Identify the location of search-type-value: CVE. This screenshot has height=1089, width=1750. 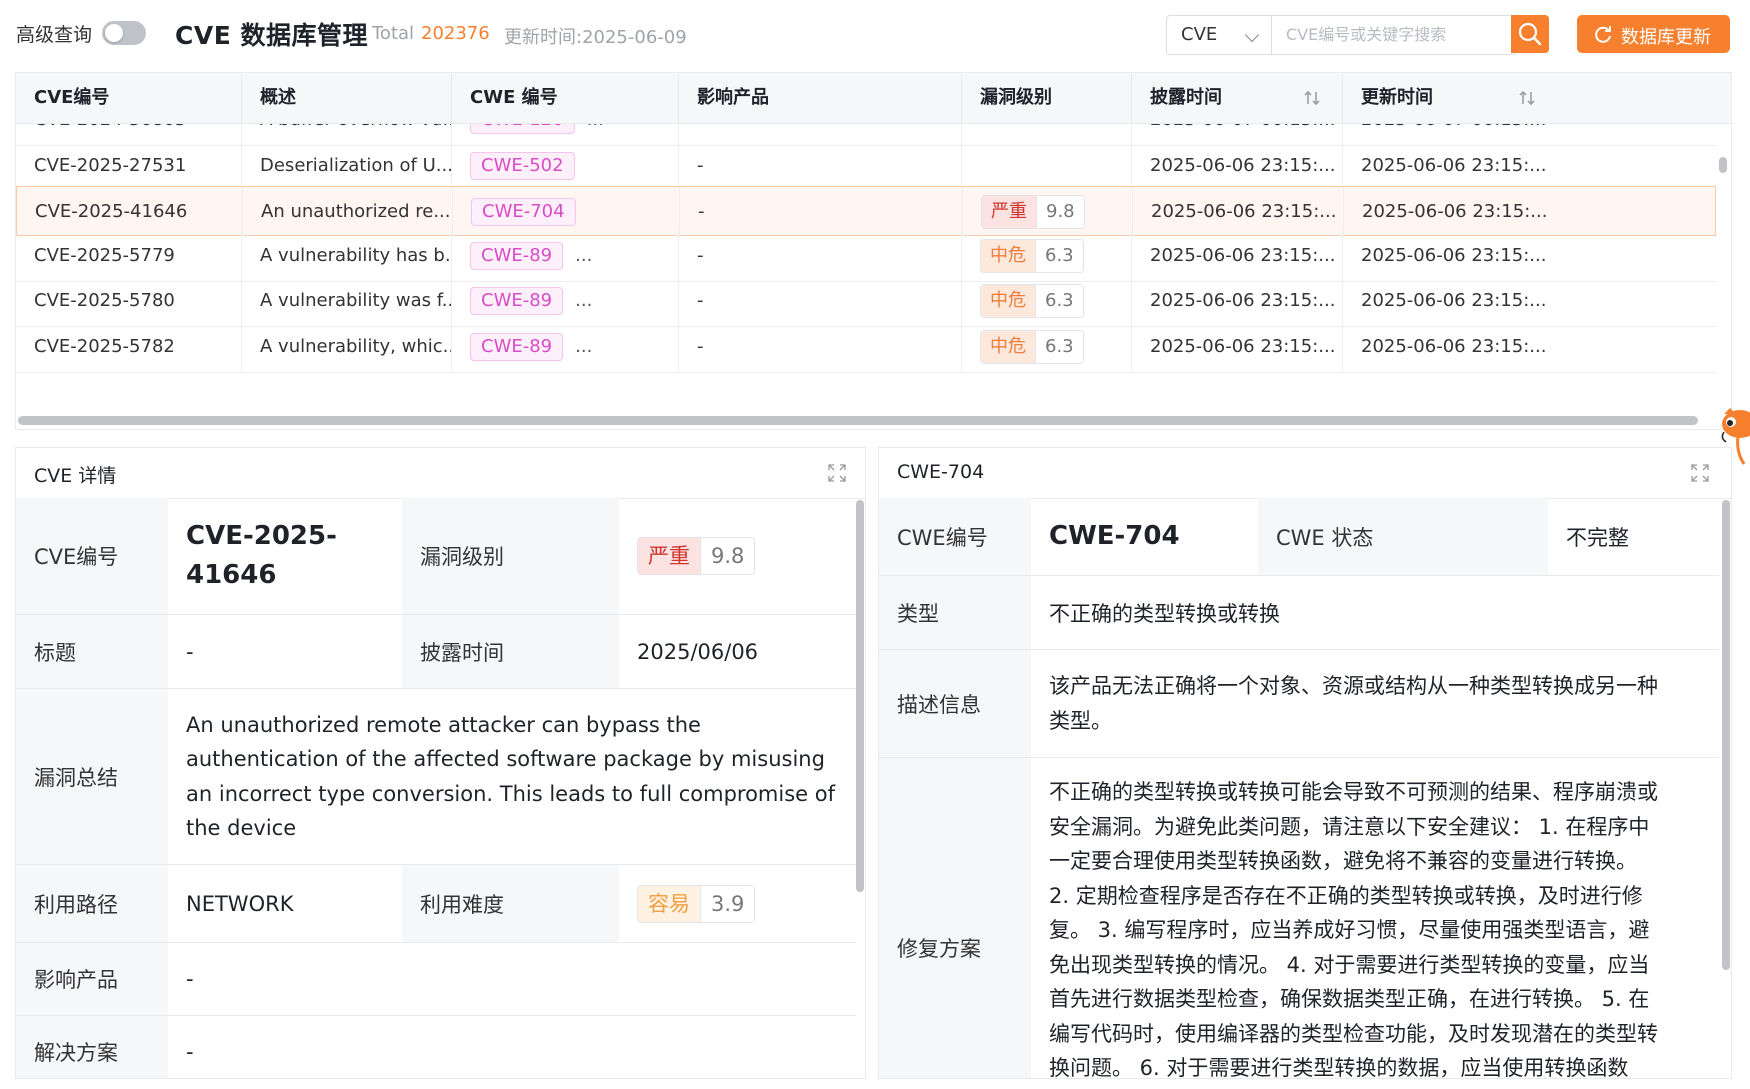
(1199, 34).